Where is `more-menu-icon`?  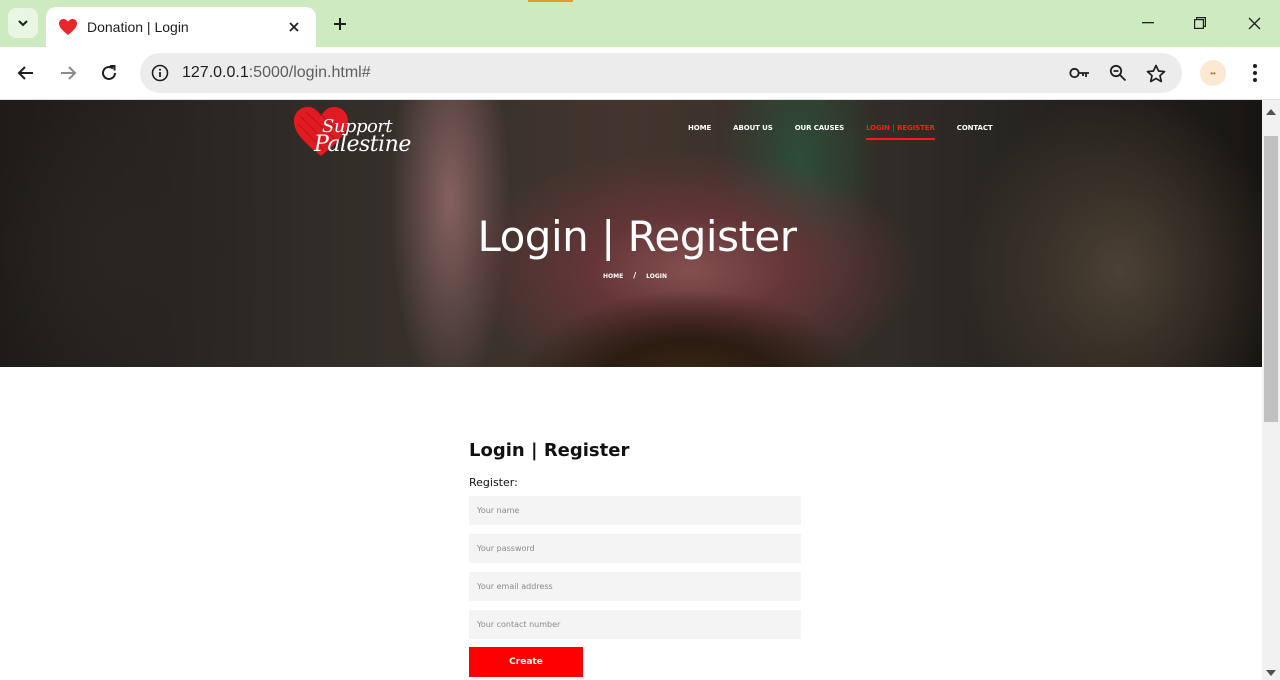 more-menu-icon is located at coordinates (1255, 73).